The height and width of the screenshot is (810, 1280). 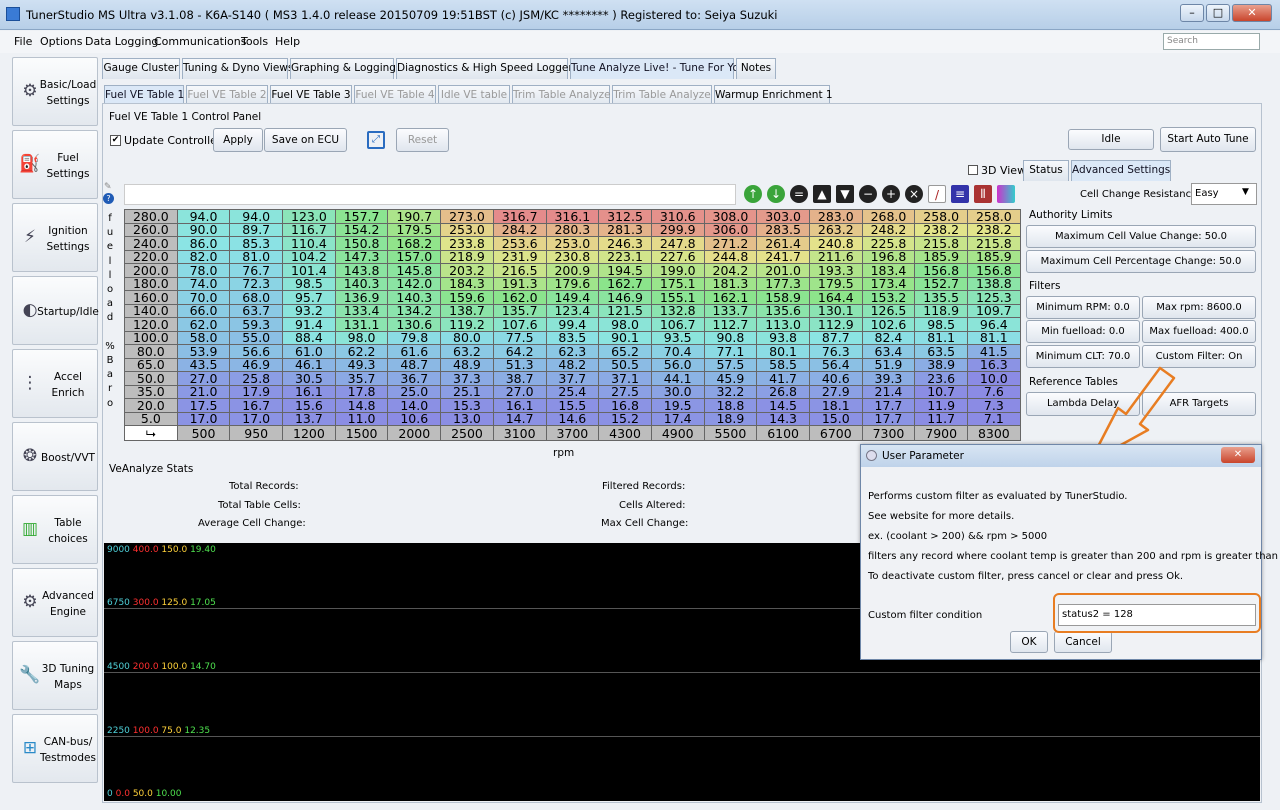 I want to click on ve-cell: 64.2, so click(x=519, y=351).